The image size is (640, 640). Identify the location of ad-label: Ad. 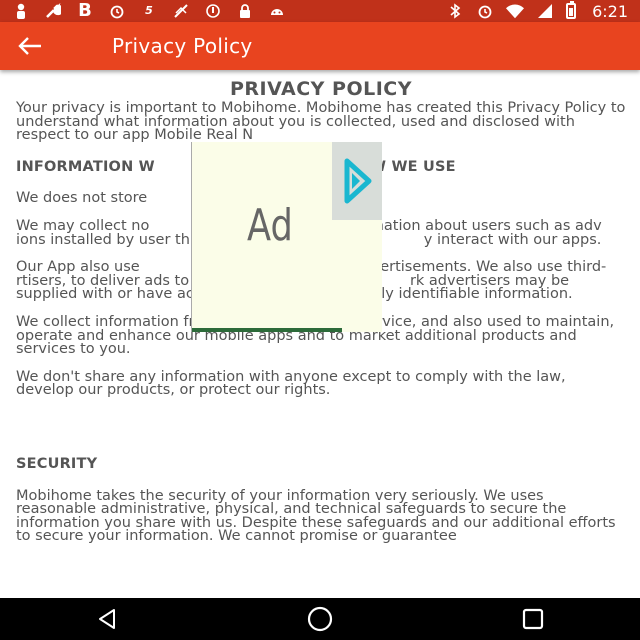
(270, 225).